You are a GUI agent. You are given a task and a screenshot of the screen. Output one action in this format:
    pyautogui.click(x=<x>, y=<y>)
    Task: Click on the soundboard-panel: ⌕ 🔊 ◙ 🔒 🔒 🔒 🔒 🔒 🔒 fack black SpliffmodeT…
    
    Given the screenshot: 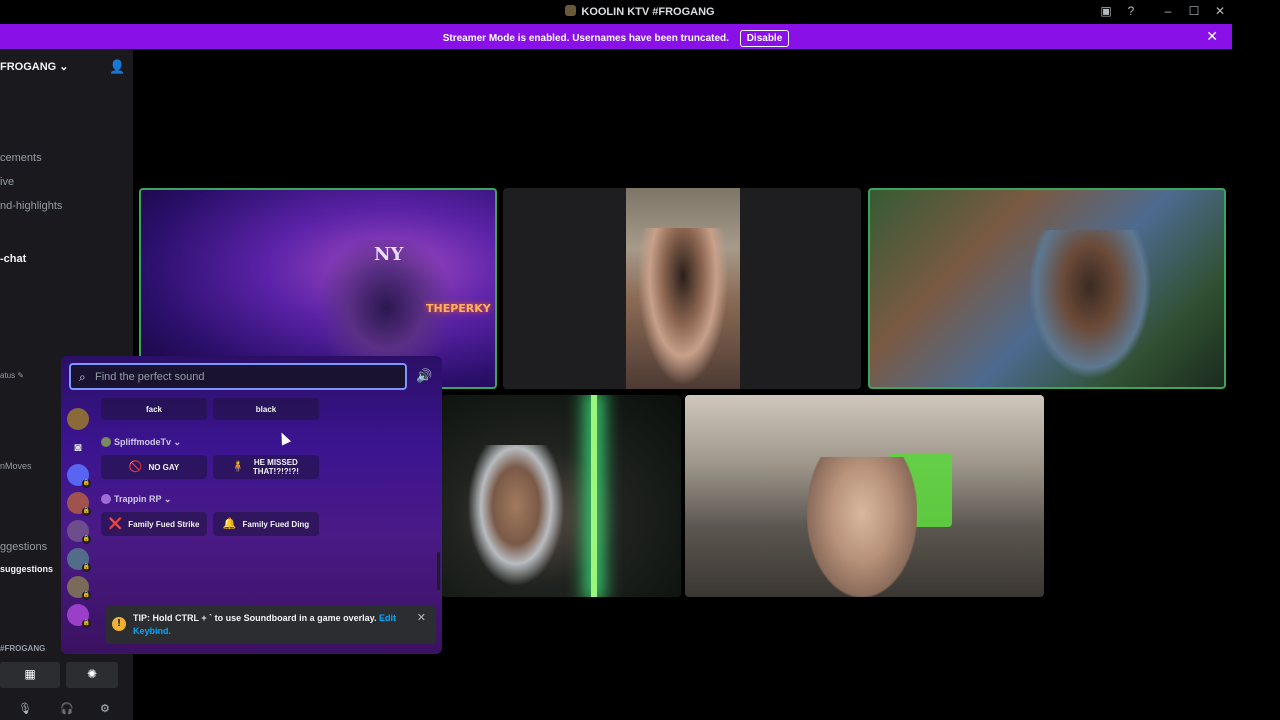 What is the action you would take?
    pyautogui.click(x=251, y=505)
    